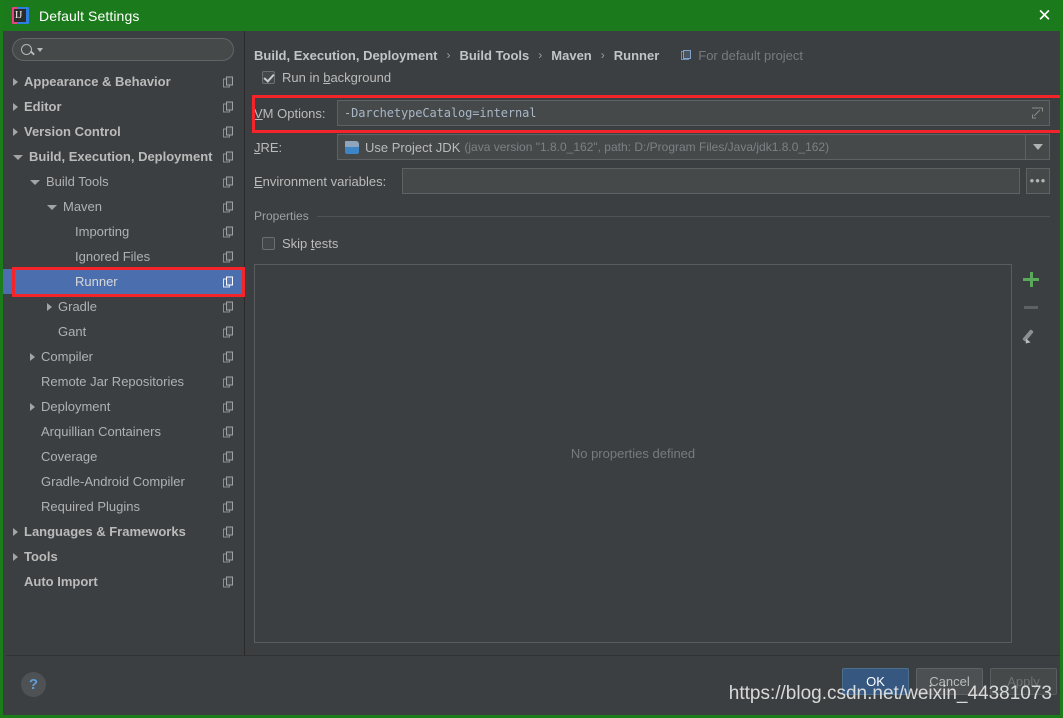 The height and width of the screenshot is (718, 1063). Describe the element at coordinates (268, 243) in the screenshot. I see `skip-tests-checkbox` at that location.